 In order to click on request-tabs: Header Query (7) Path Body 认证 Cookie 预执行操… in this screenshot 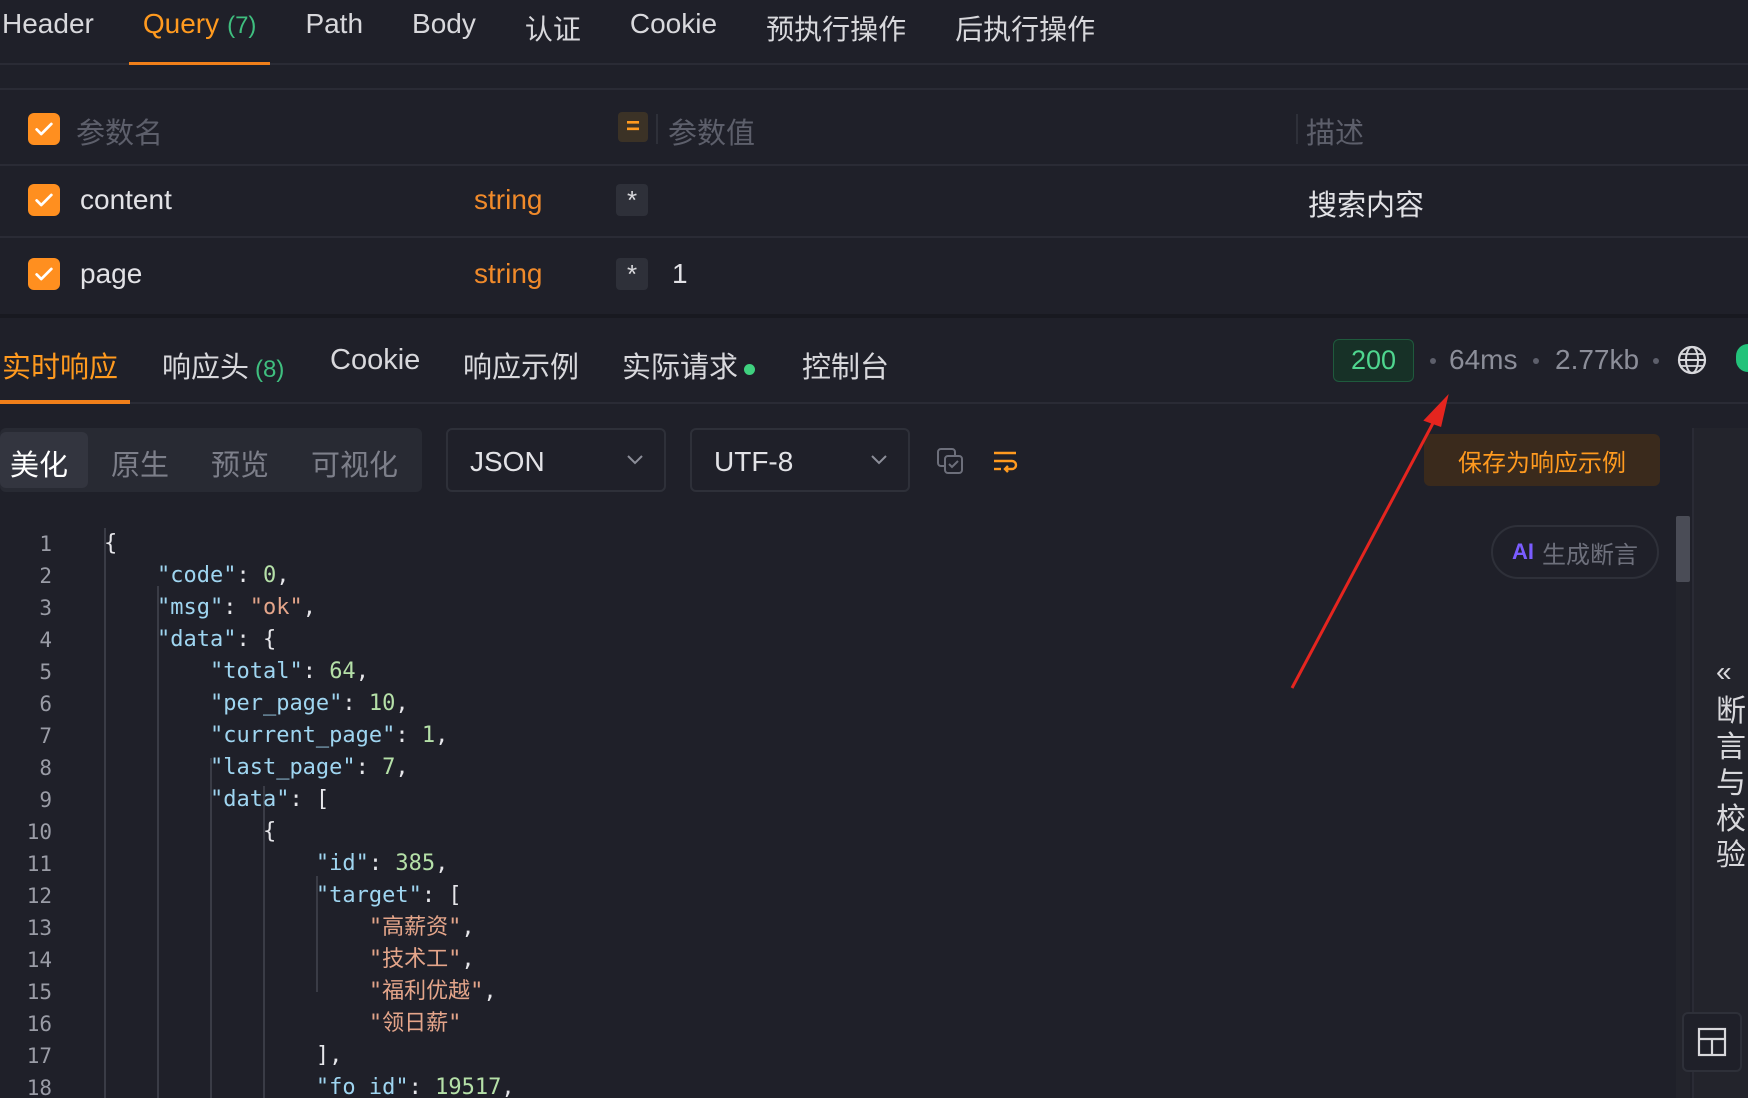, I will do `click(874, 32)`.